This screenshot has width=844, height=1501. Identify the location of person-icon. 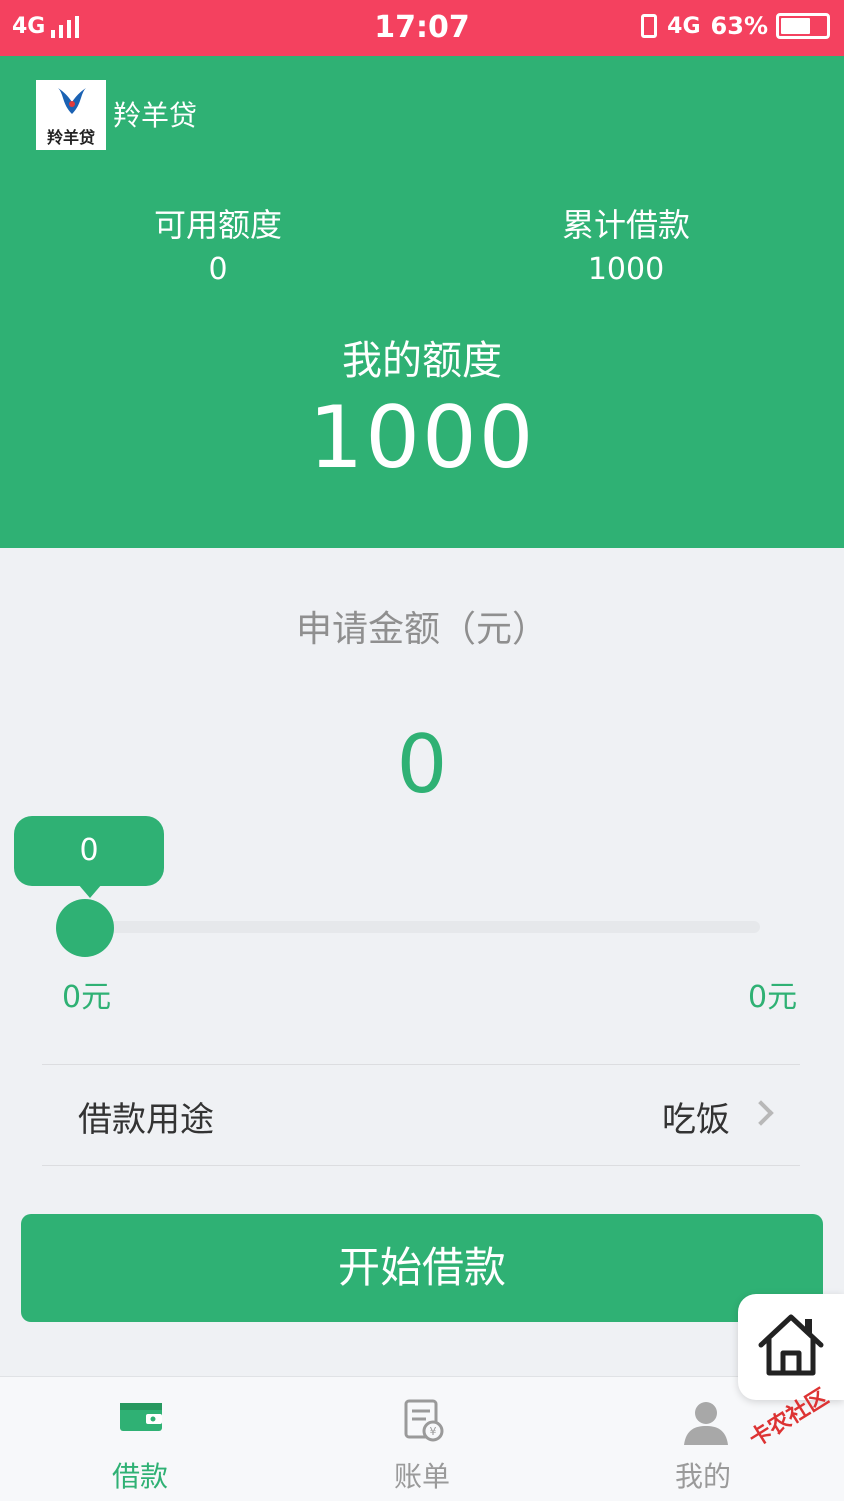
(706, 1423).